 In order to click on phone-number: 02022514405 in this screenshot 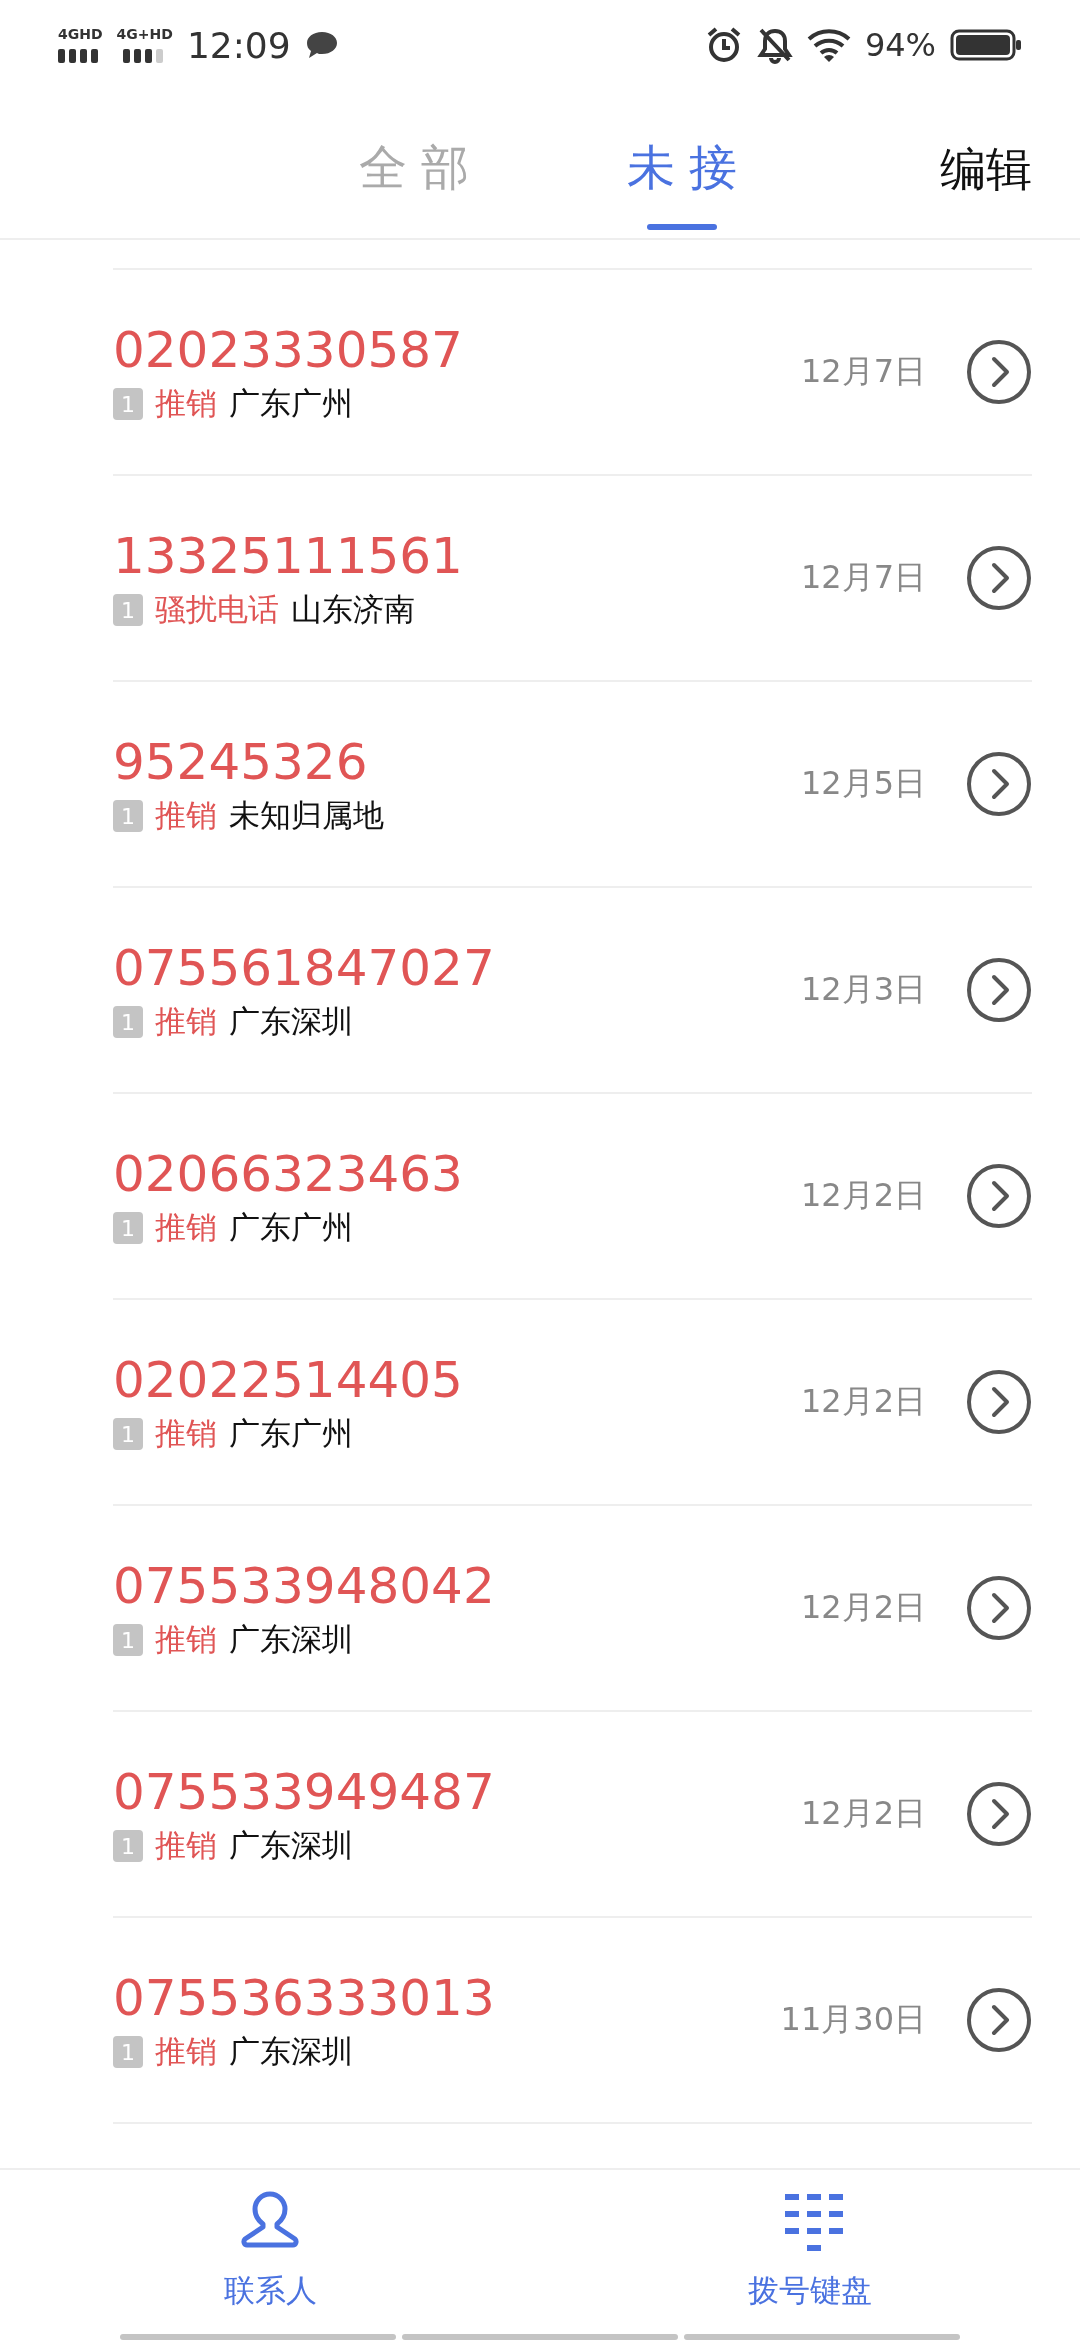, I will do `click(288, 1380)`.